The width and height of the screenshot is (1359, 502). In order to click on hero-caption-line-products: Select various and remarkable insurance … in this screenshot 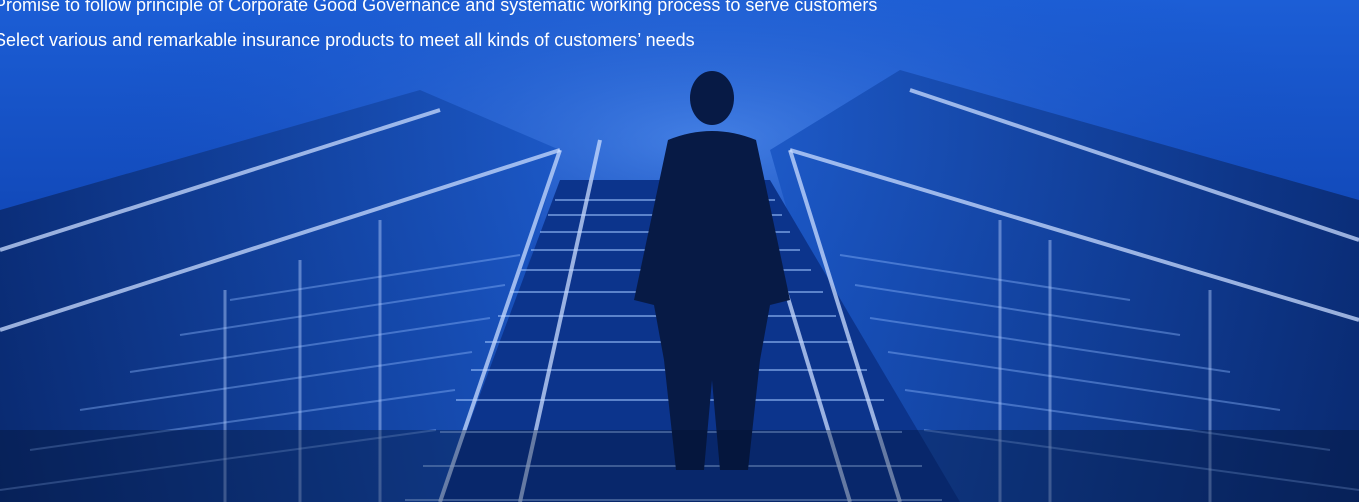, I will do `click(347, 40)`.